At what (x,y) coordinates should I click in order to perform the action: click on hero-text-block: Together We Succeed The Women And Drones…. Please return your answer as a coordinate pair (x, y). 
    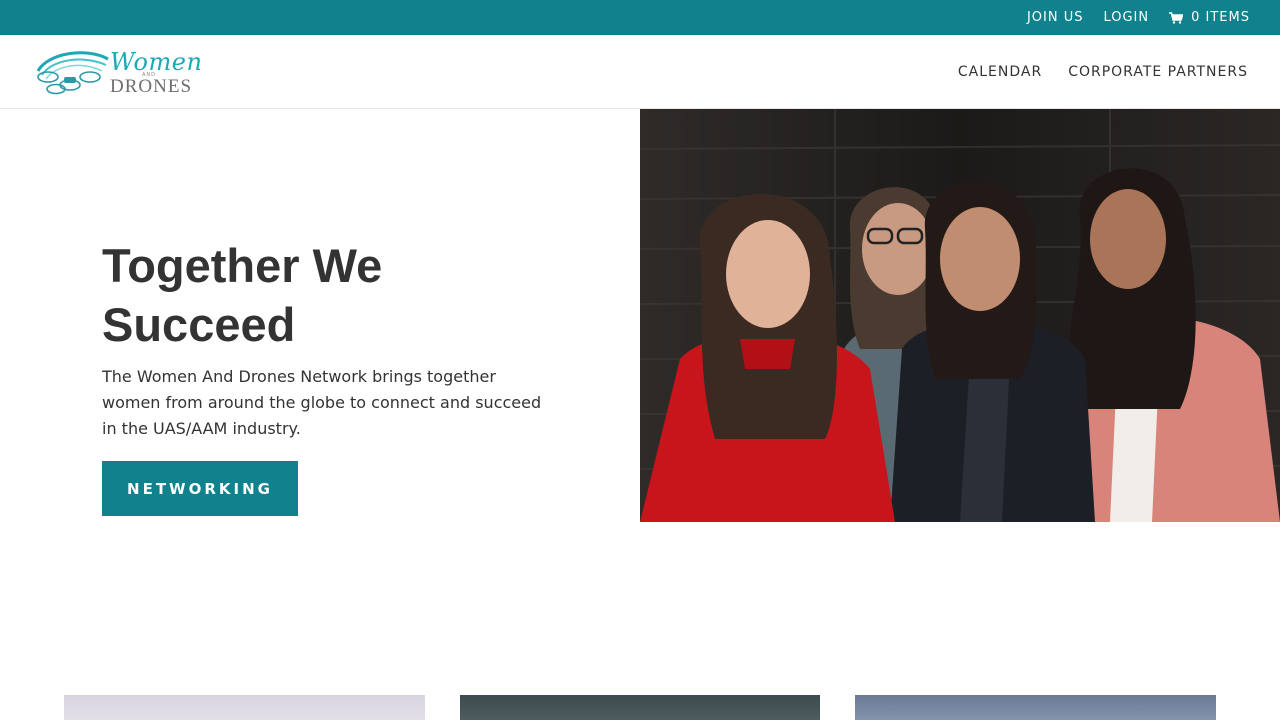
    Looking at the image, I should click on (332, 339).